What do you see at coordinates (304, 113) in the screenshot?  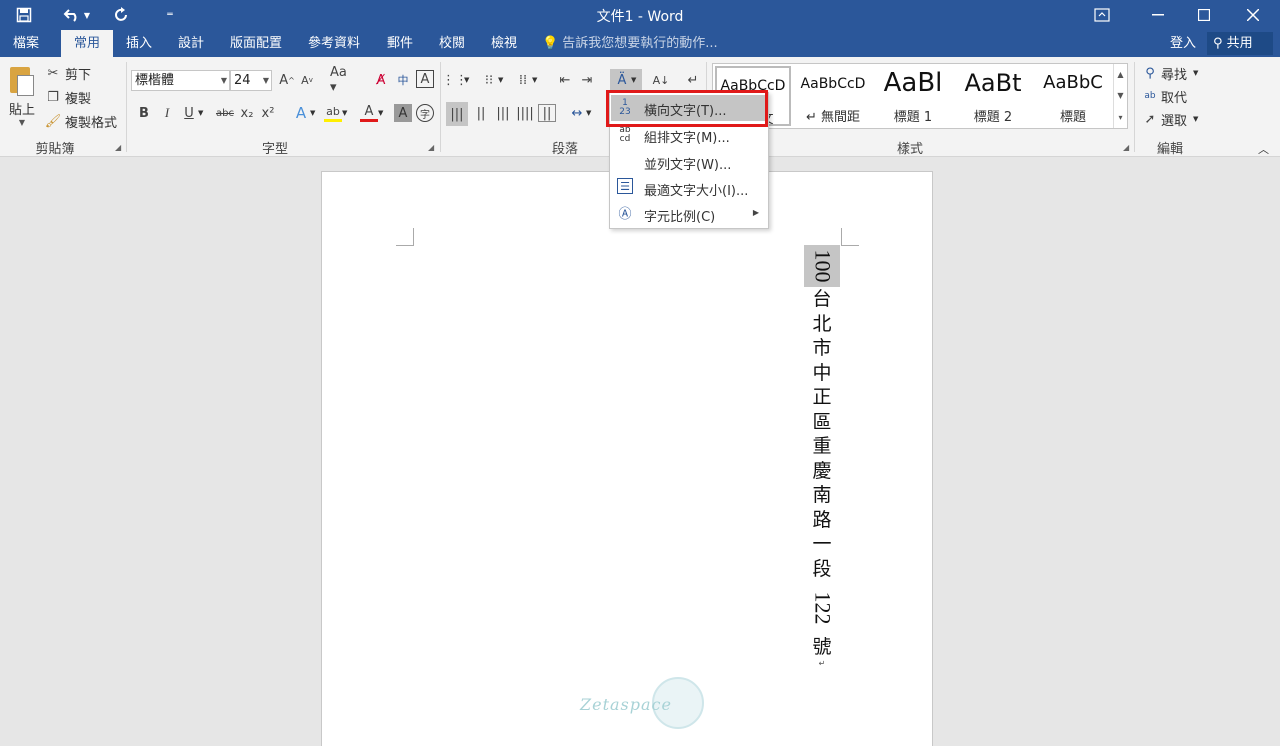 I see `text-effects-button: A ▼` at bounding box center [304, 113].